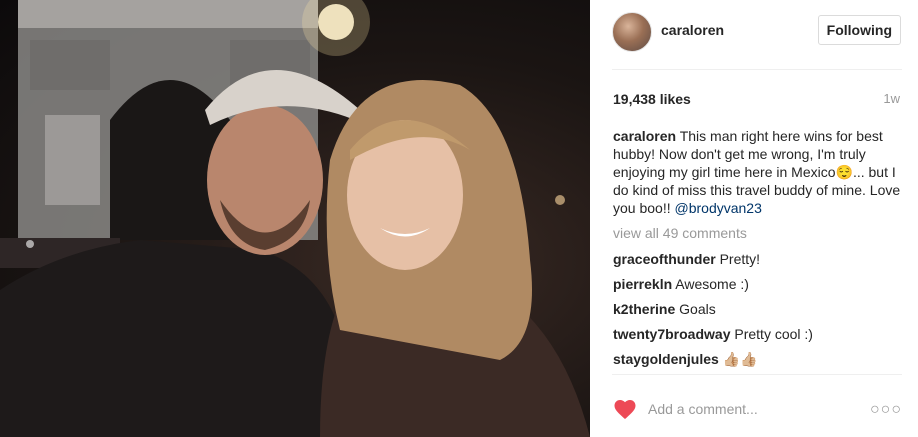 The height and width of the screenshot is (437, 918). What do you see at coordinates (891, 98) in the screenshot?
I see `post-age: 1w` at bounding box center [891, 98].